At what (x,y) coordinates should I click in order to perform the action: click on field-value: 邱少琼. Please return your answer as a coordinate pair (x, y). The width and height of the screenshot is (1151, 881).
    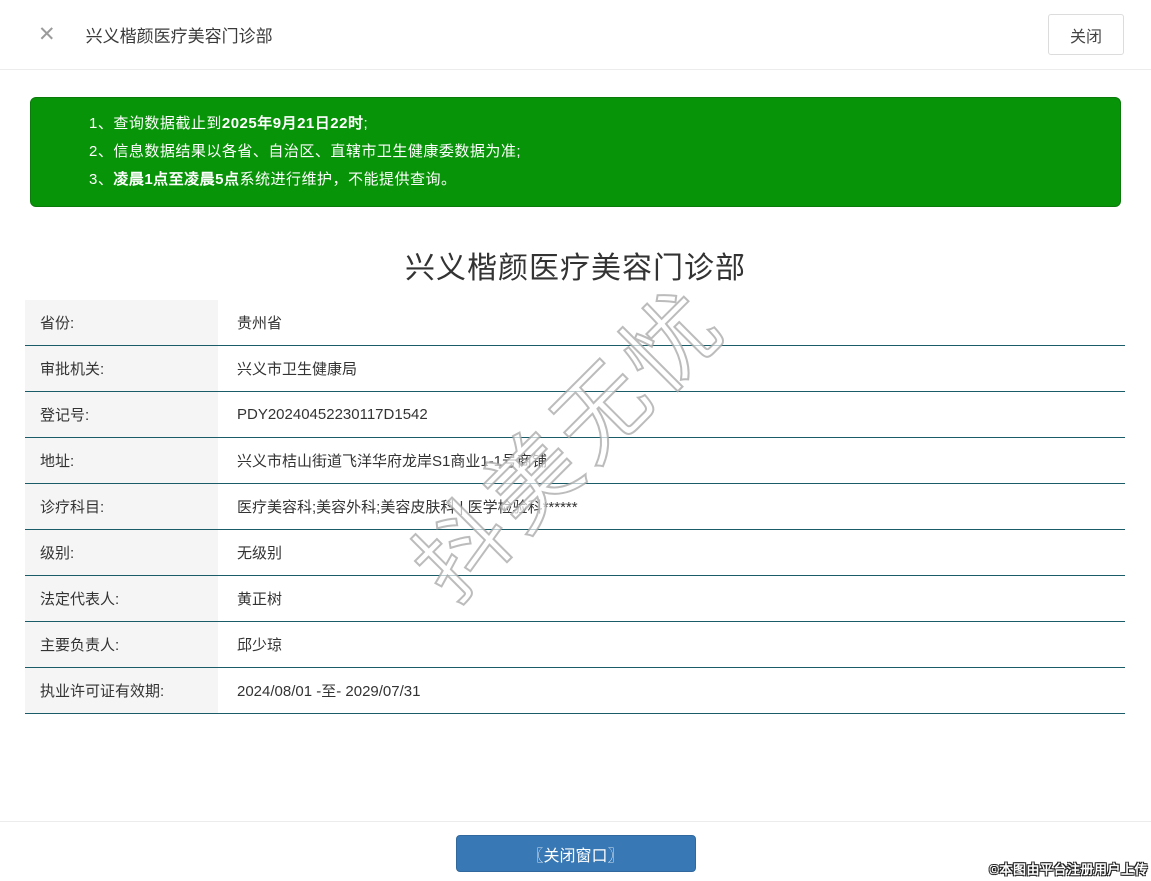
    Looking at the image, I should click on (260, 645).